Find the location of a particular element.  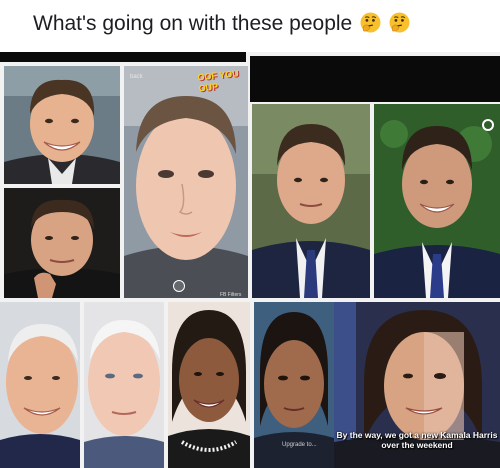

photo-thoughtful-man is located at coordinates (62, 243).